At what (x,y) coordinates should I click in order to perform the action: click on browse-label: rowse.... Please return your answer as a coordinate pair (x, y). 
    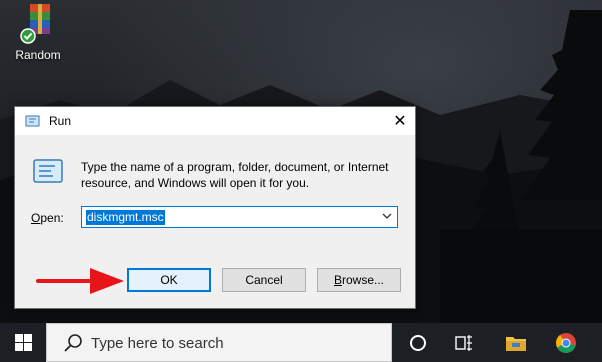
    Looking at the image, I should click on (363, 280).